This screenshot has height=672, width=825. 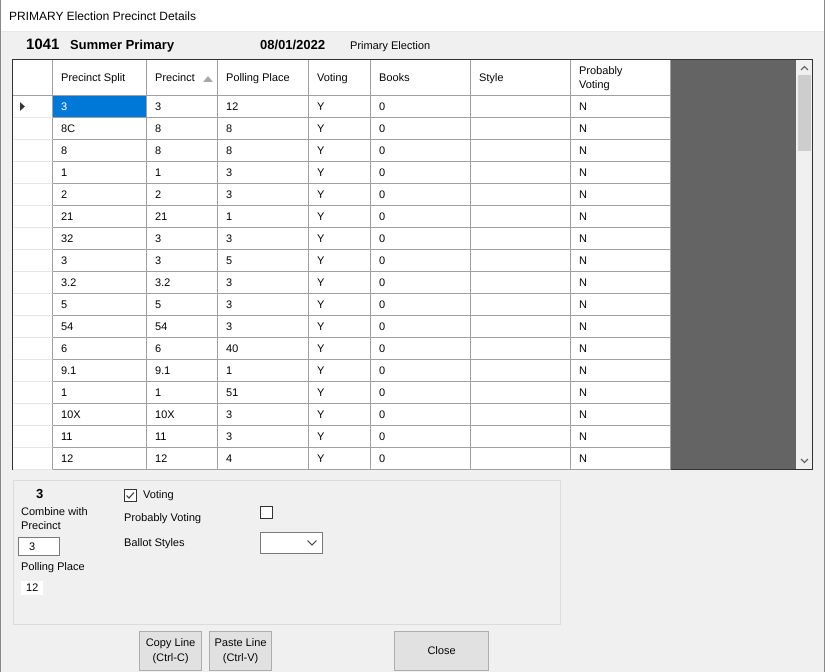 What do you see at coordinates (804, 68) in the screenshot?
I see `scroll-up-icon` at bounding box center [804, 68].